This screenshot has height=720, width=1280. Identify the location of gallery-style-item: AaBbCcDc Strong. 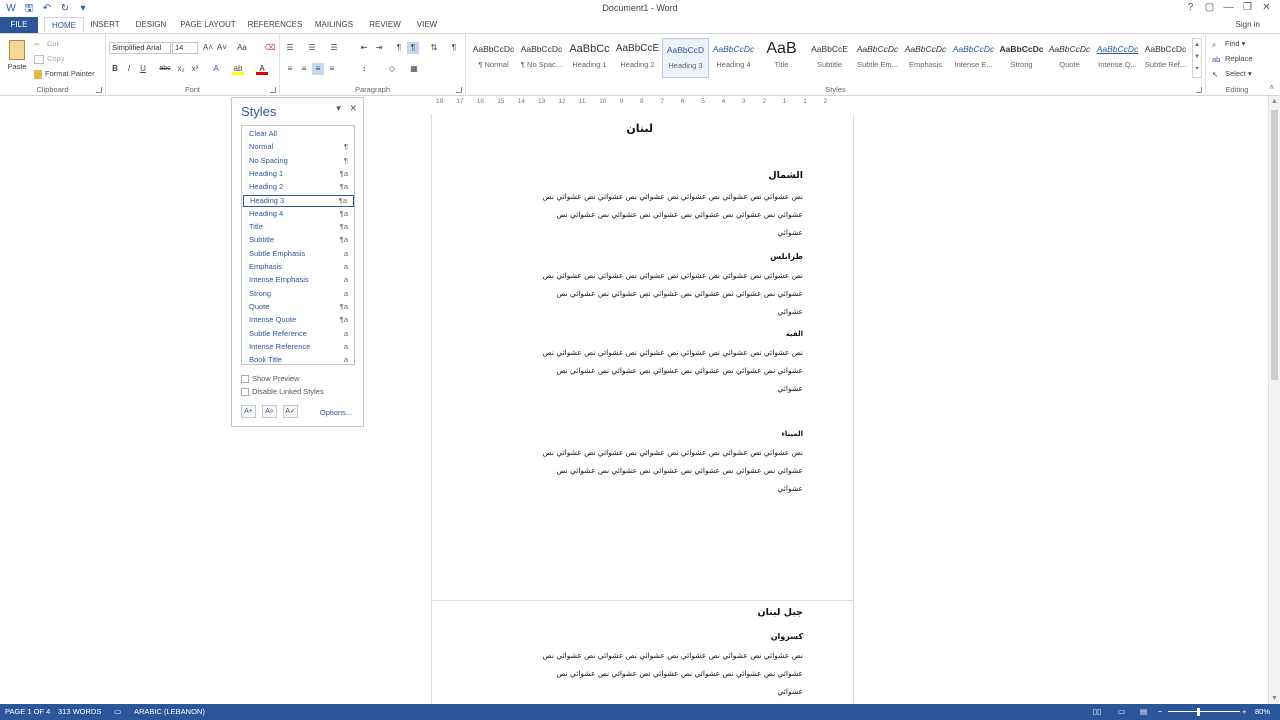
(1021, 58).